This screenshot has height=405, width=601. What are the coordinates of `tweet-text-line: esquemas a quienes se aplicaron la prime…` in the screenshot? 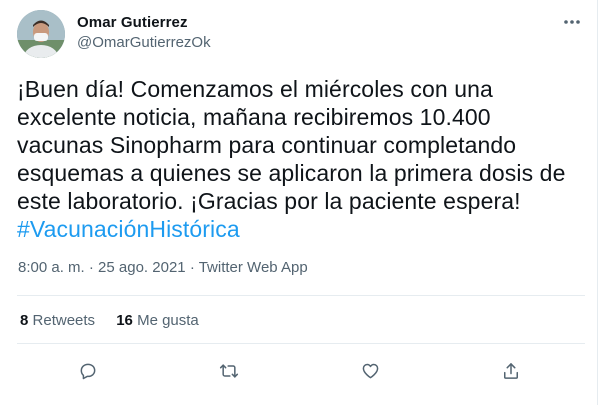 It's located at (291, 173).